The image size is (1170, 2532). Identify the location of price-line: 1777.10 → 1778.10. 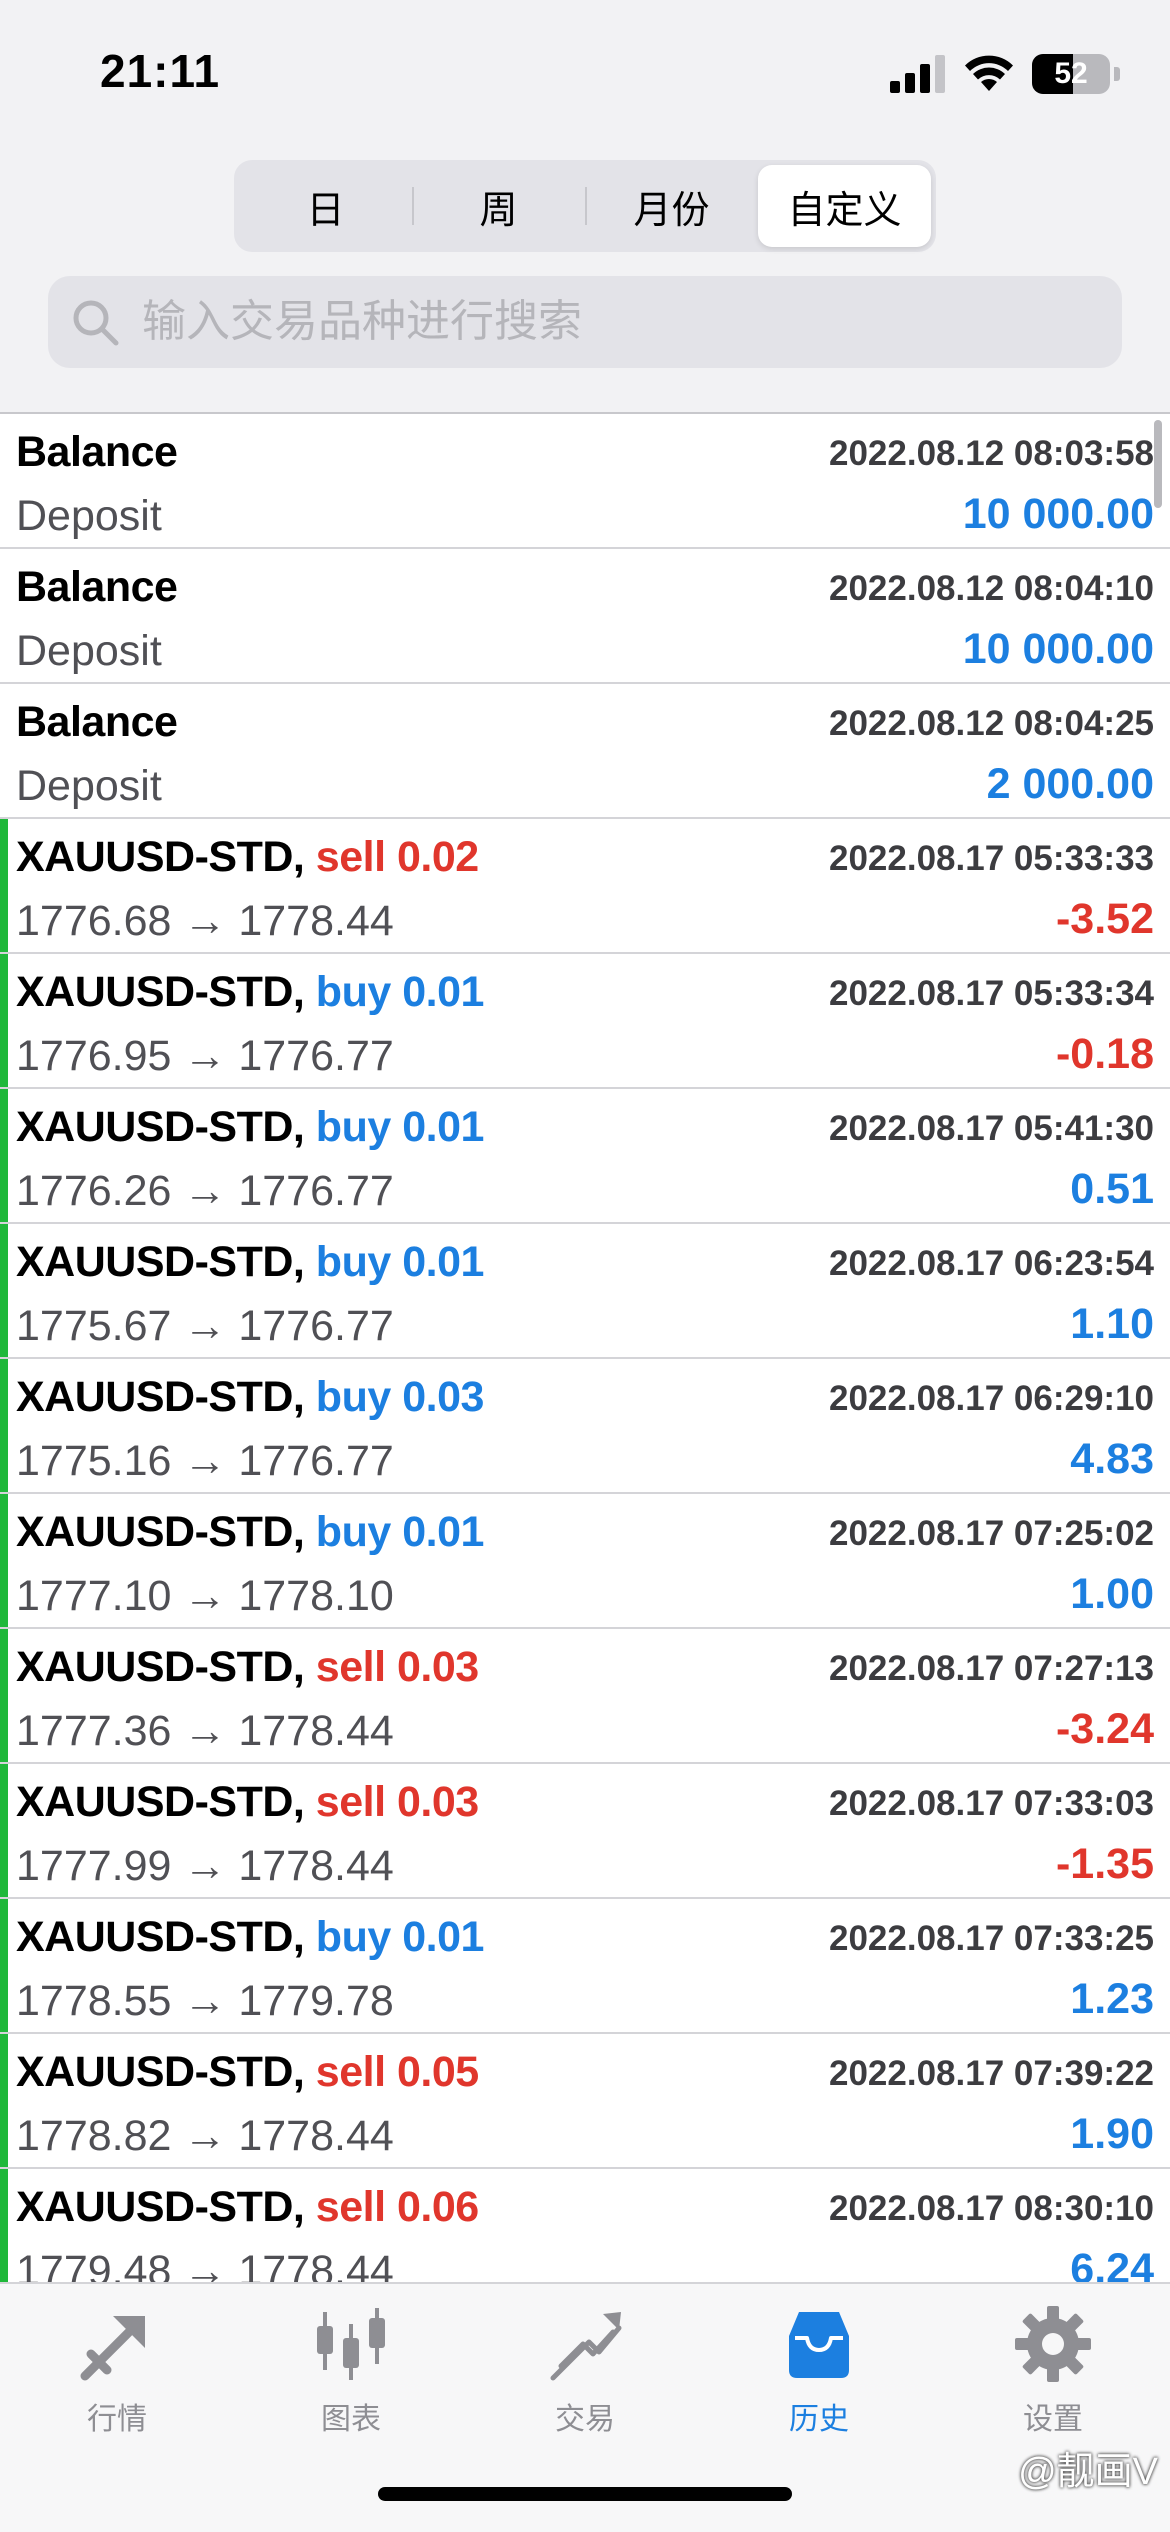
(205, 1596).